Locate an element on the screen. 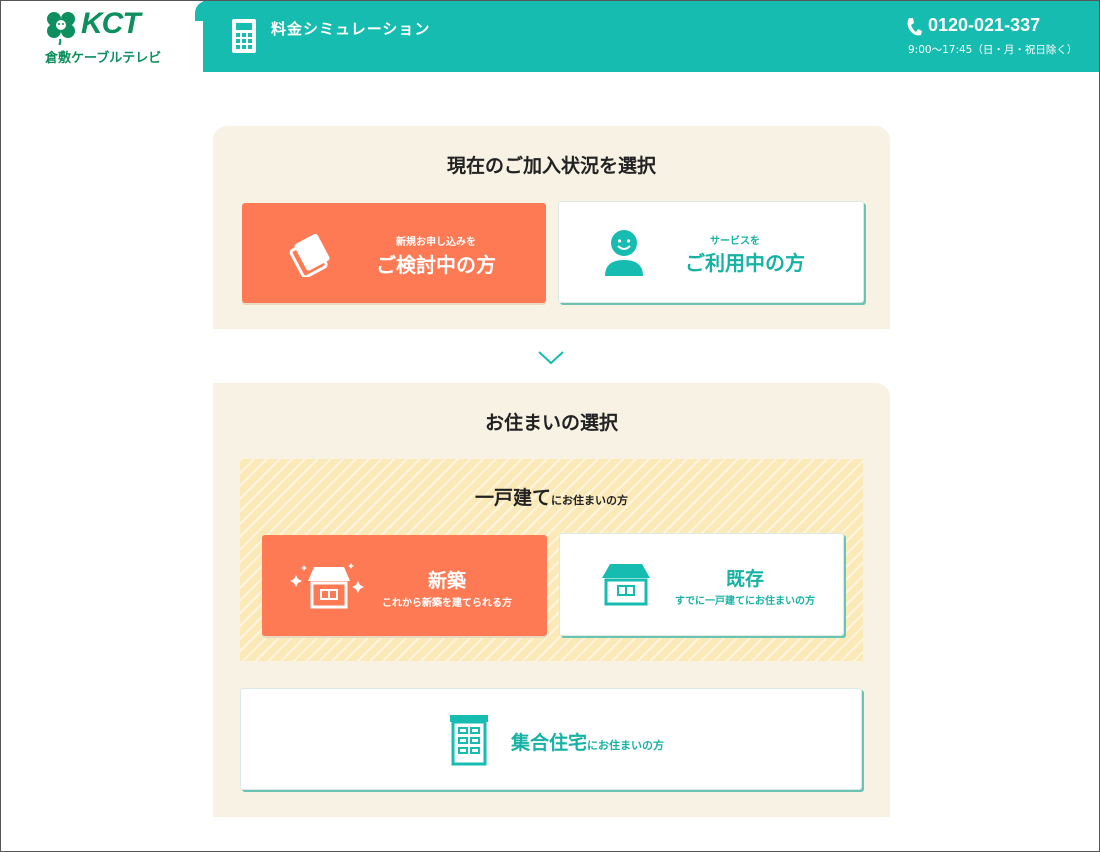 The height and width of the screenshot is (852, 1100). apartment-label: 集合住宅にお住まいの方 is located at coordinates (587, 741).